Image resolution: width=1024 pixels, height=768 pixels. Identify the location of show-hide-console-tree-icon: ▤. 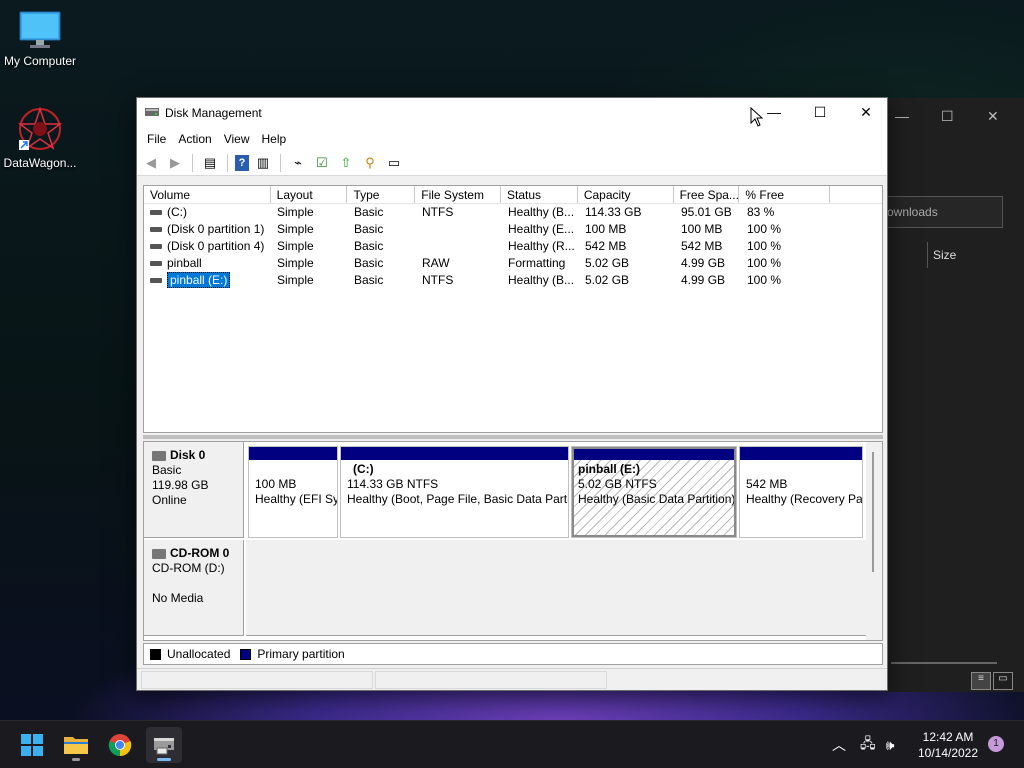
(210, 163).